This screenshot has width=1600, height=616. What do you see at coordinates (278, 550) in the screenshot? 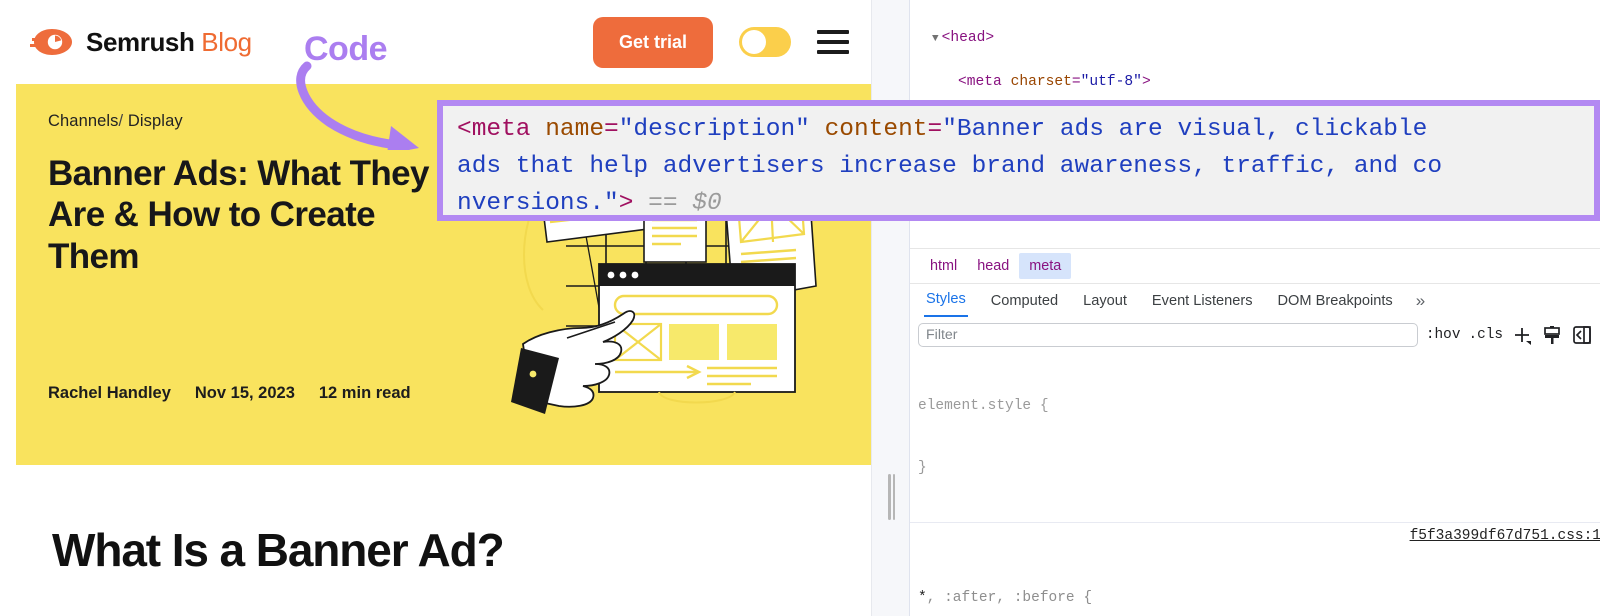
I see `section-heading: What Is a Banner Ad?` at bounding box center [278, 550].